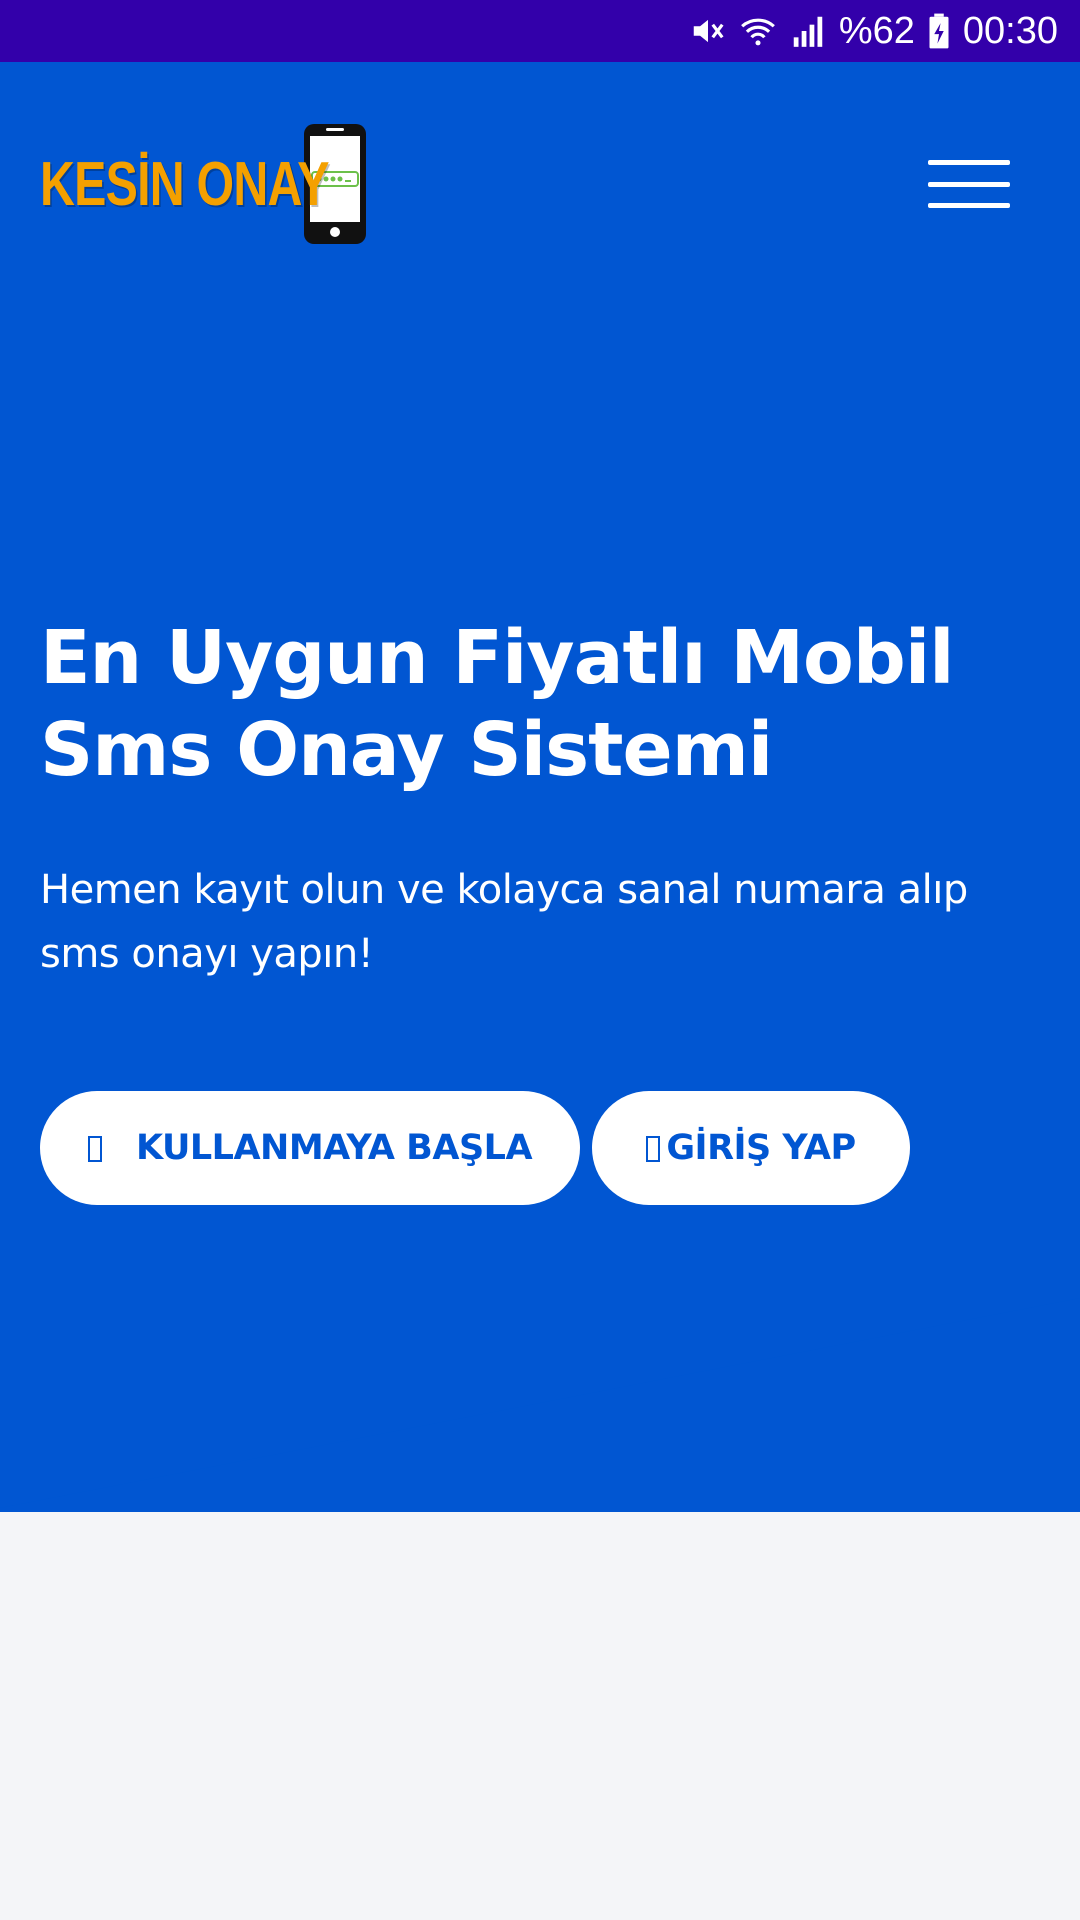 Image resolution: width=1080 pixels, height=1920 pixels. What do you see at coordinates (497, 704) in the screenshot?
I see `hero-headline: En Uygun Fiyatlı Mobil Sms Onay Sistemi` at bounding box center [497, 704].